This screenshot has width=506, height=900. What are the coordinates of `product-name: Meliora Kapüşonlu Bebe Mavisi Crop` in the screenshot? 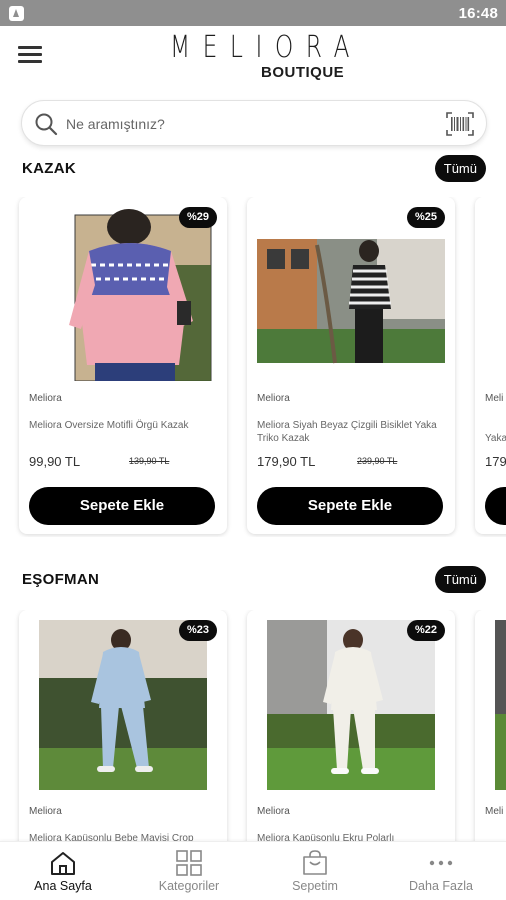 It's located at (111, 837).